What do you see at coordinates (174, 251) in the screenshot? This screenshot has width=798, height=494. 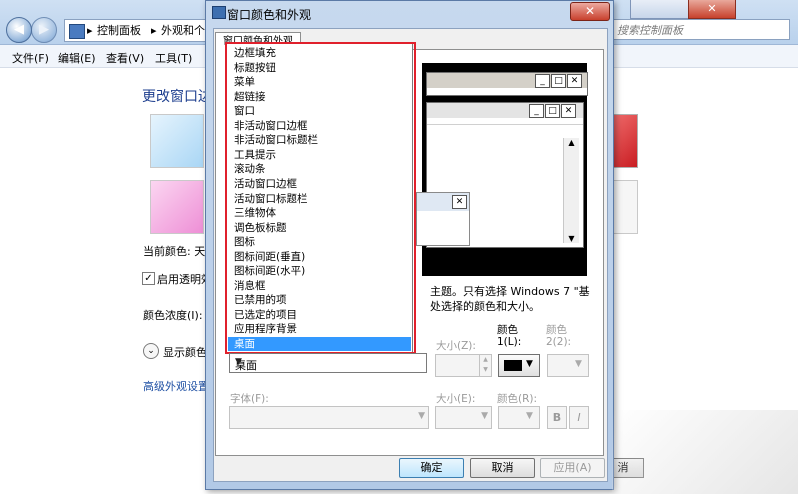 I see `current-color-label: 当前颜色: 天` at bounding box center [174, 251].